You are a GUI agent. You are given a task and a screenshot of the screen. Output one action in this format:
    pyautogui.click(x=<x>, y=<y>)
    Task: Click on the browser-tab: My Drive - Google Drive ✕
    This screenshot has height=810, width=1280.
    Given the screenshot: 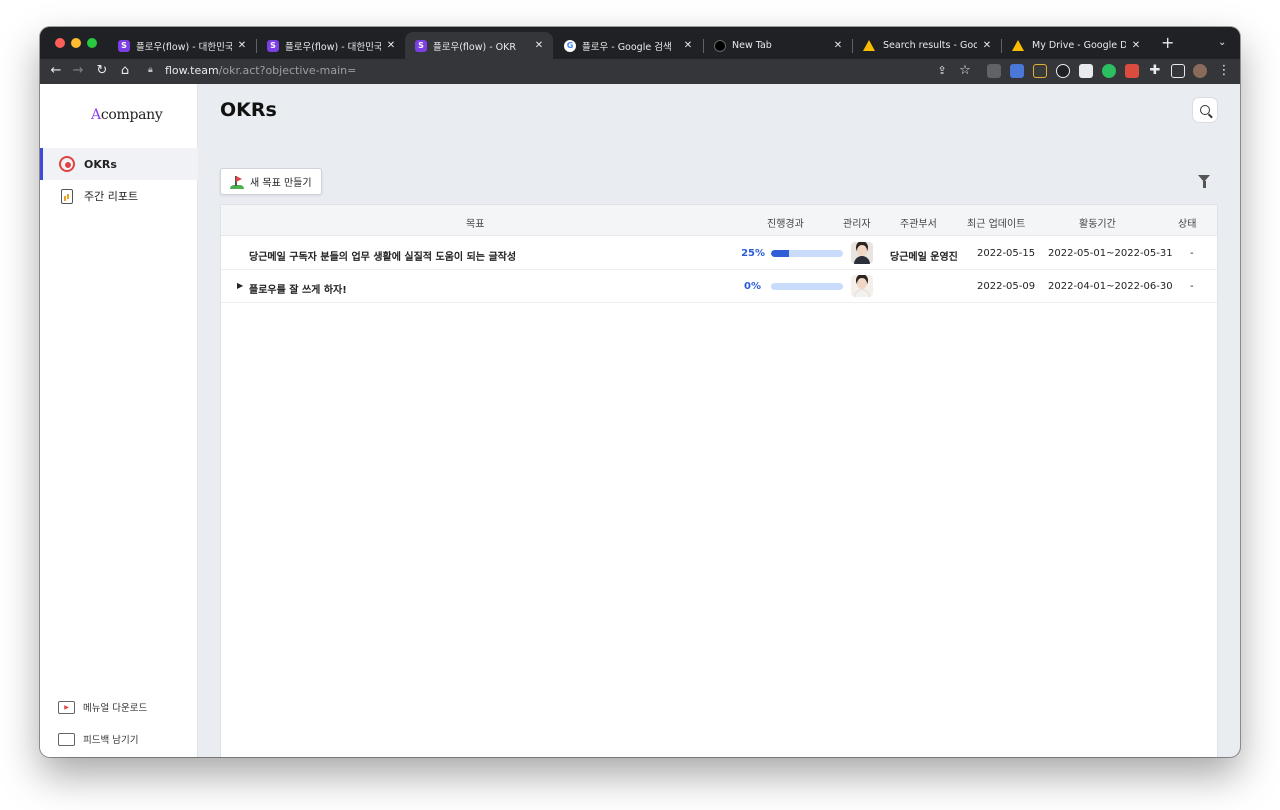 What is the action you would take?
    pyautogui.click(x=1076, y=45)
    